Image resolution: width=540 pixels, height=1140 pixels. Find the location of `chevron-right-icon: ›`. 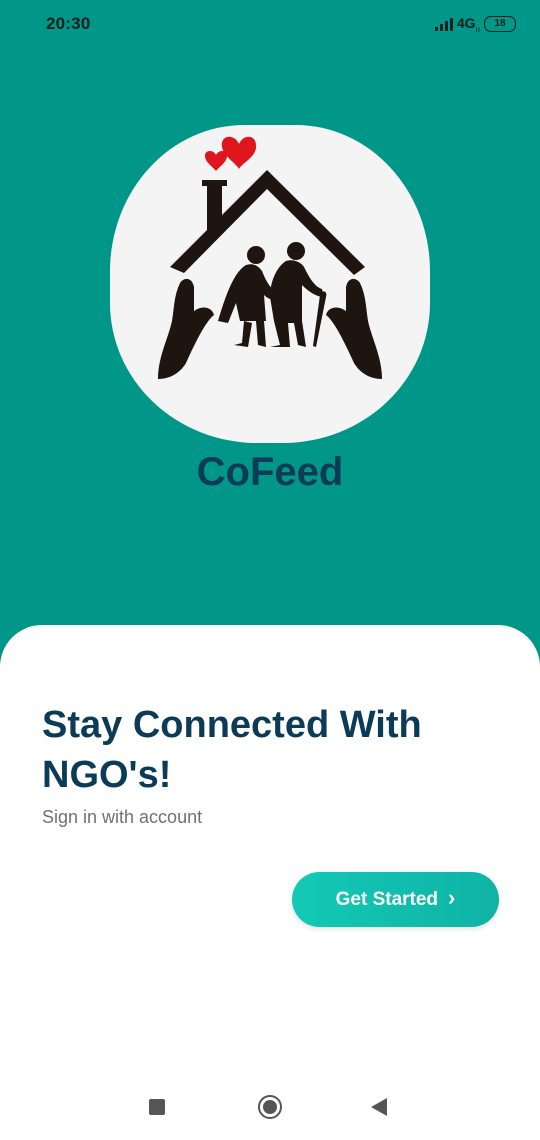

chevron-right-icon: › is located at coordinates (452, 897).